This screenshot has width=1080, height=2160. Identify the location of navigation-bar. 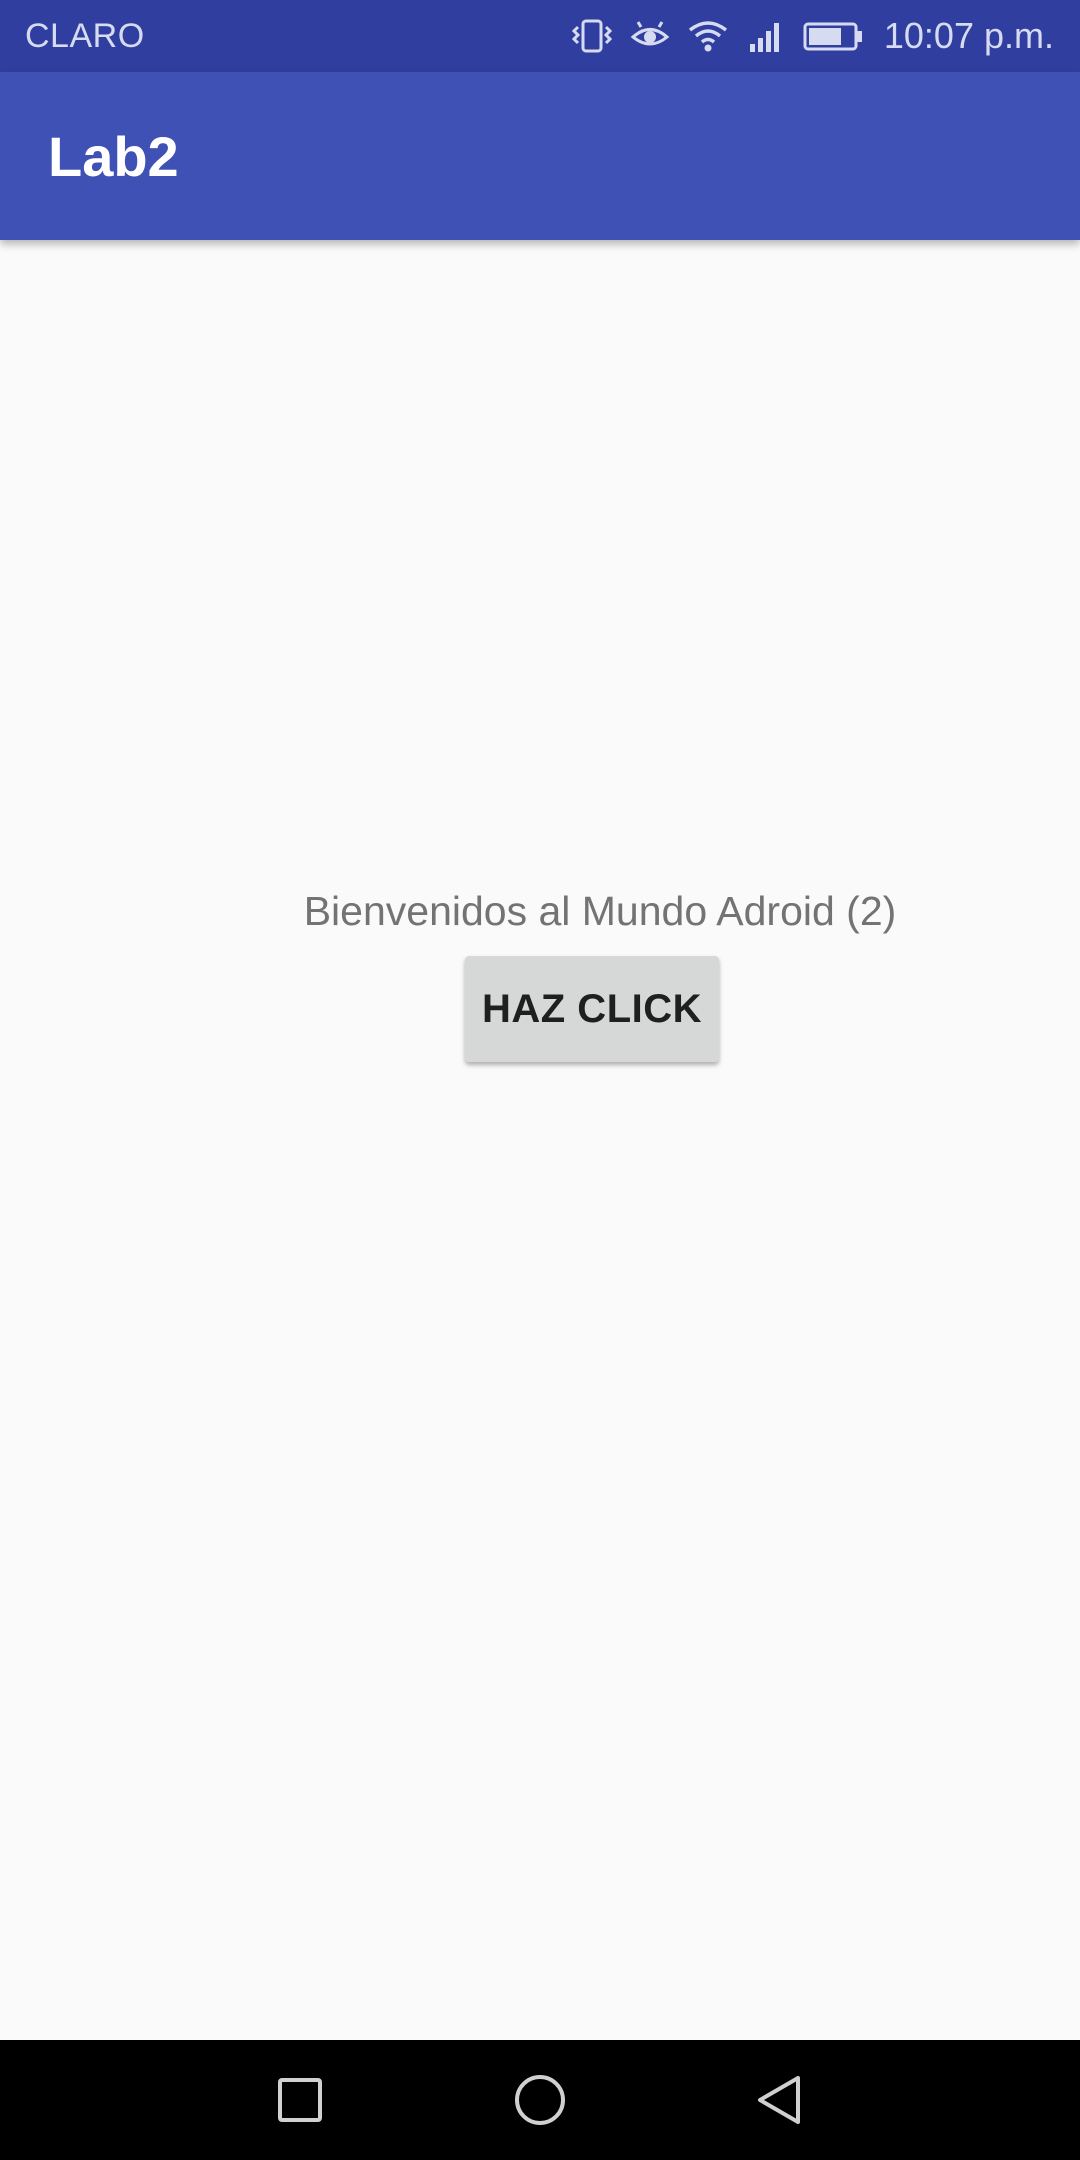
(540, 2100).